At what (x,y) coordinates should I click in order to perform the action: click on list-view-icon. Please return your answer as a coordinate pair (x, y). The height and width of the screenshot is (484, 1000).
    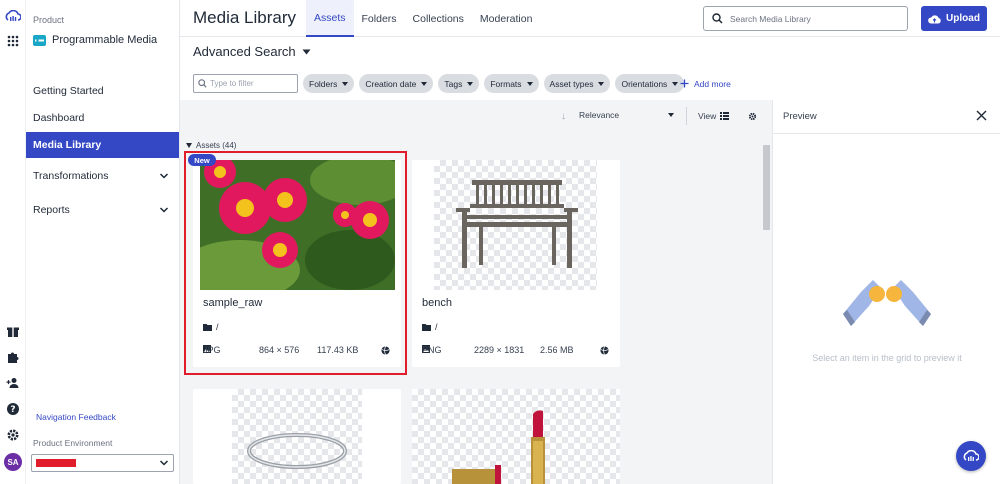
    Looking at the image, I should click on (725, 116).